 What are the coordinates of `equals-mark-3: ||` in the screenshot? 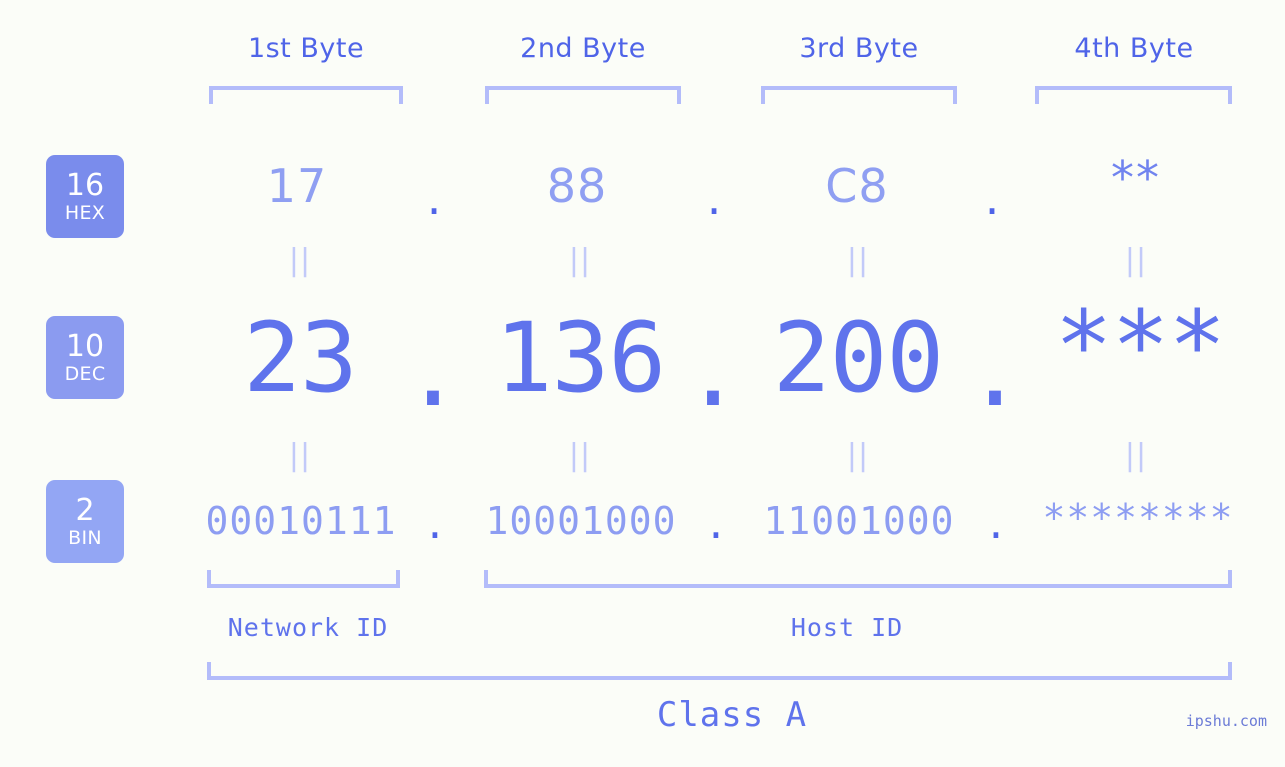 It's located at (858, 260).